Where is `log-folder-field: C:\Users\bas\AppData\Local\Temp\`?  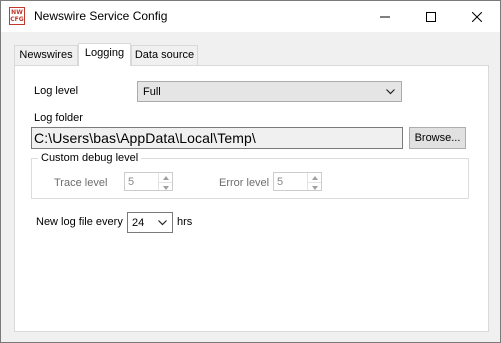 log-folder-field: C:\Users\bas\AppData\Local\Temp\ is located at coordinates (217, 138).